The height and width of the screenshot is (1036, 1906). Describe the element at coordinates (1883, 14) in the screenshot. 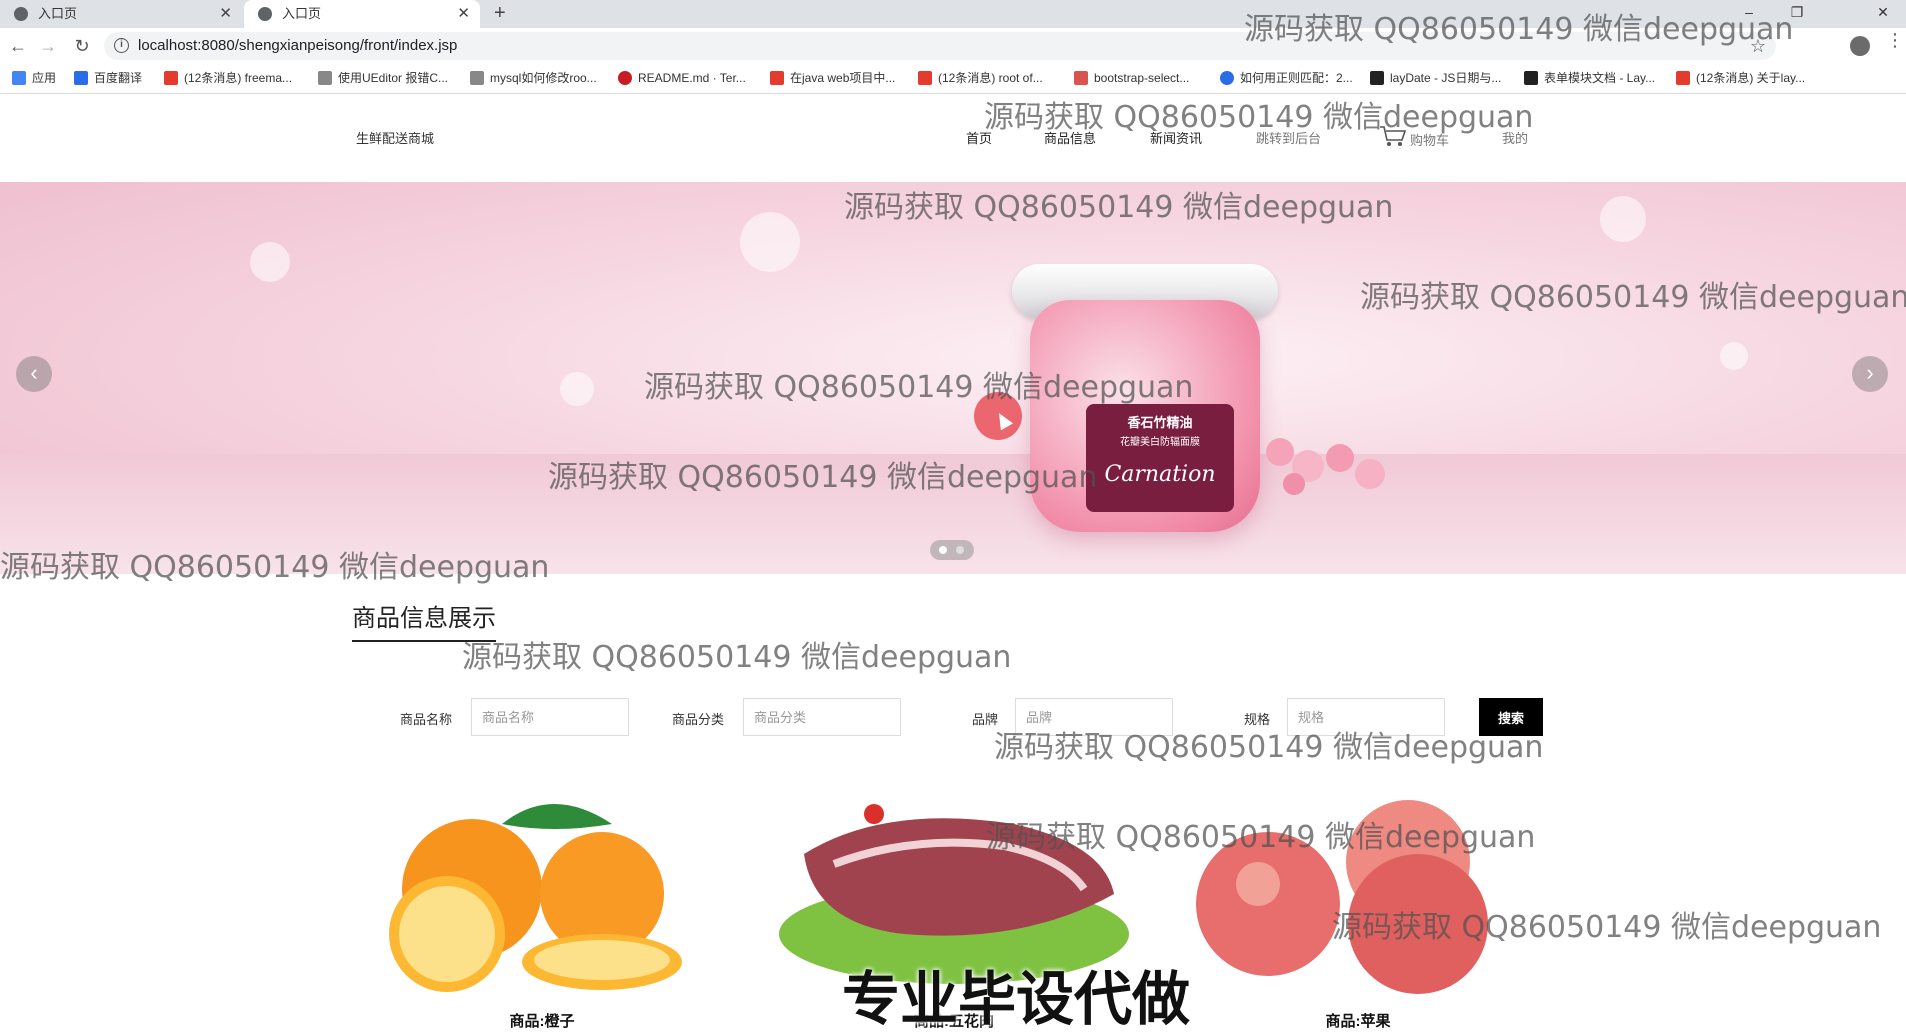

I see `close-window-button: ✕` at that location.